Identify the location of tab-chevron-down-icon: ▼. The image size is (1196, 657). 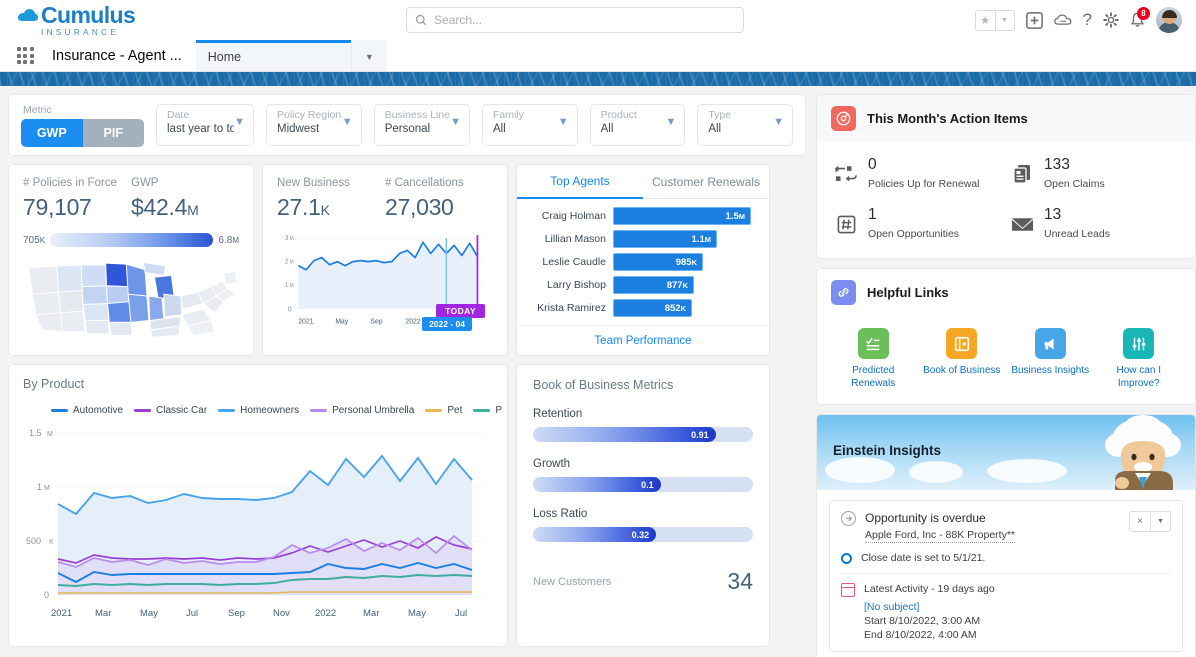
(368, 55).